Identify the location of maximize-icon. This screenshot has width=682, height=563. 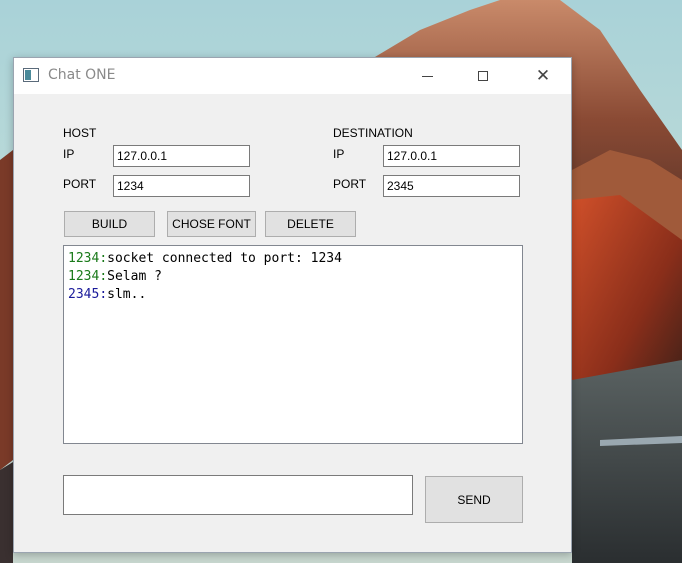
(483, 76).